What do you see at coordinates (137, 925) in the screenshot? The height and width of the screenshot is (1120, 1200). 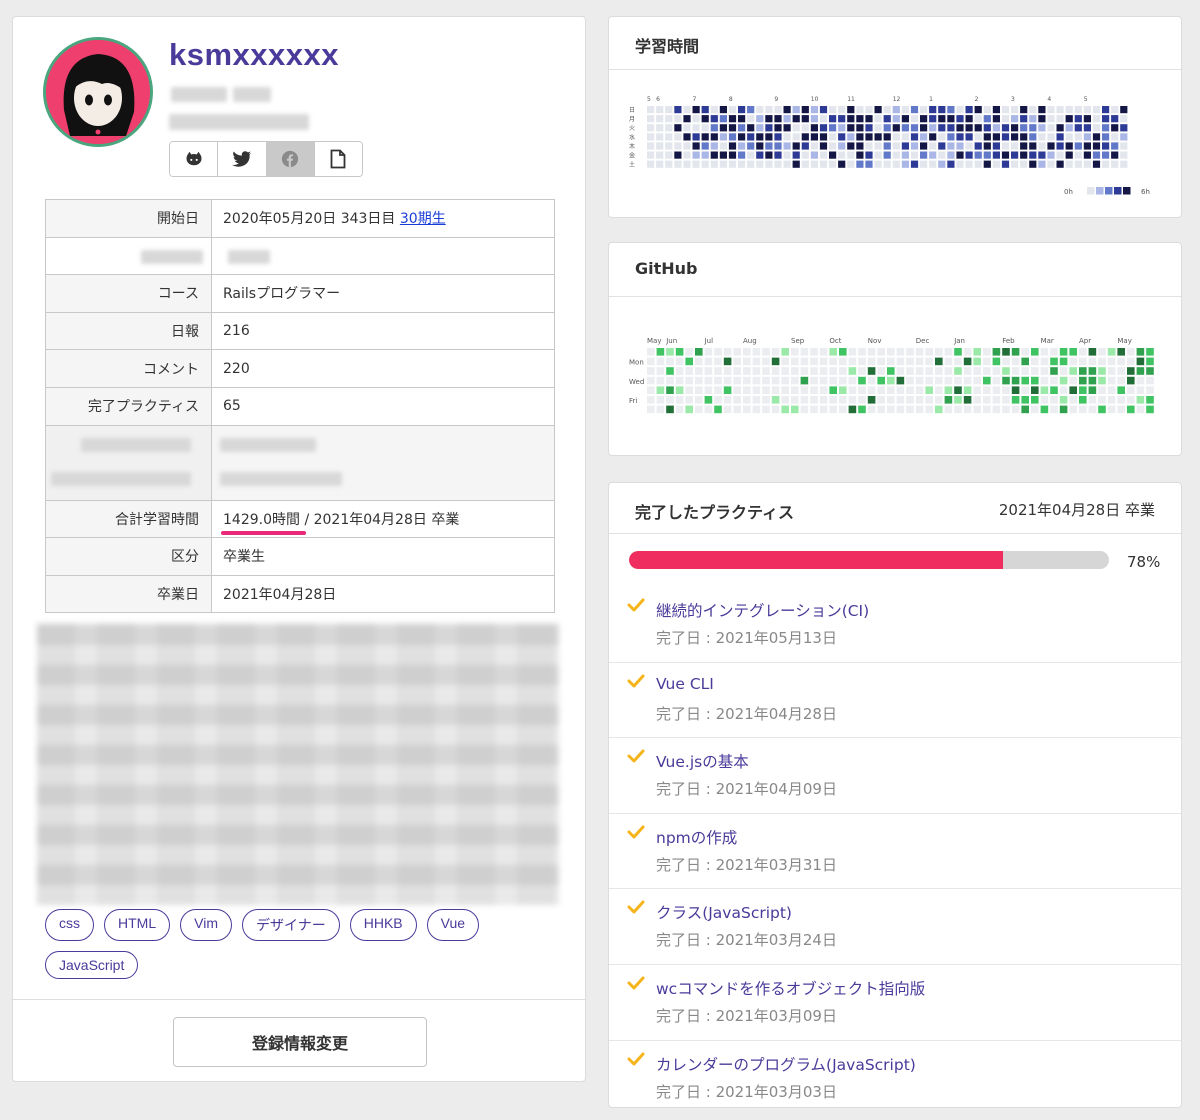 I see `tag-pill: HTML` at bounding box center [137, 925].